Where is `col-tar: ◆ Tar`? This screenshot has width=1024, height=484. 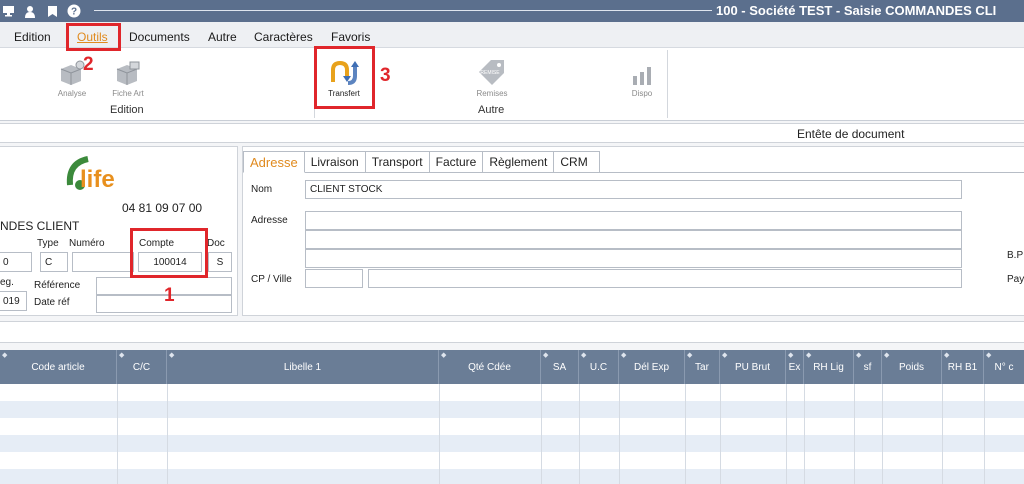 col-tar: ◆ Tar is located at coordinates (702, 367).